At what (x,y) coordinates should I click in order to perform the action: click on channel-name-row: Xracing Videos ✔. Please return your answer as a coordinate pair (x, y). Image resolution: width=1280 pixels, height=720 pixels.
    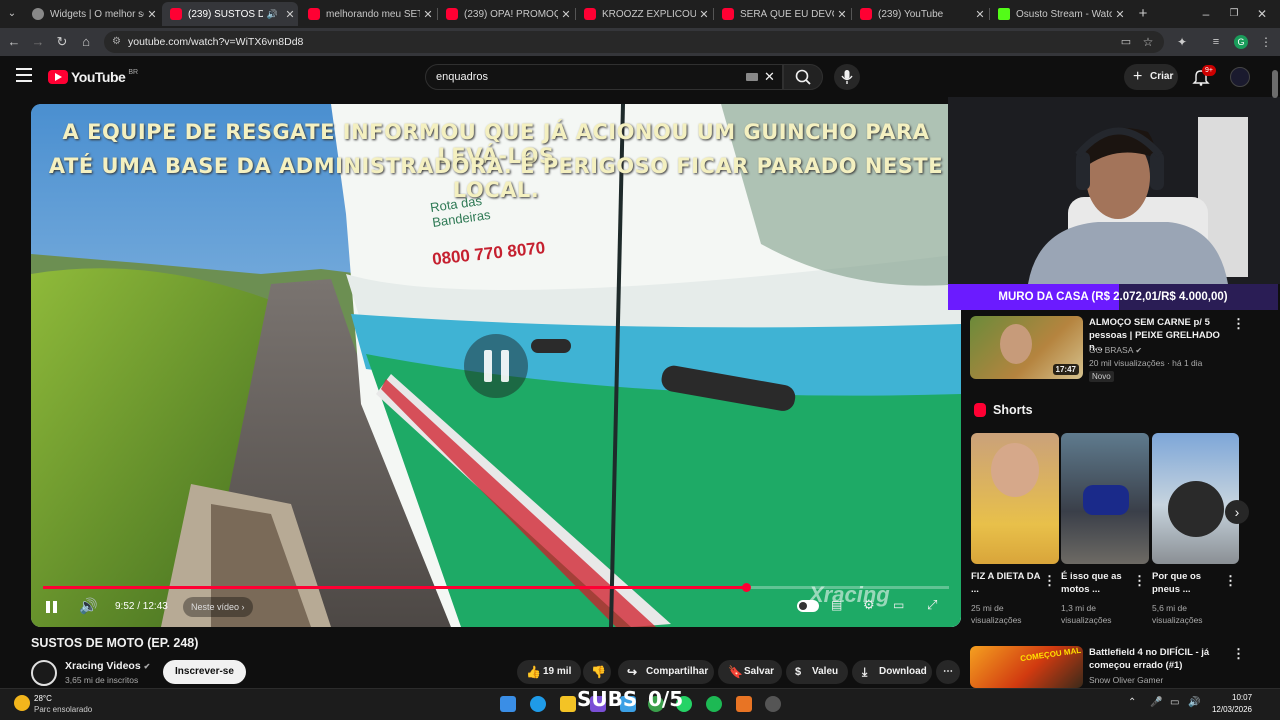
    Looking at the image, I should click on (107, 666).